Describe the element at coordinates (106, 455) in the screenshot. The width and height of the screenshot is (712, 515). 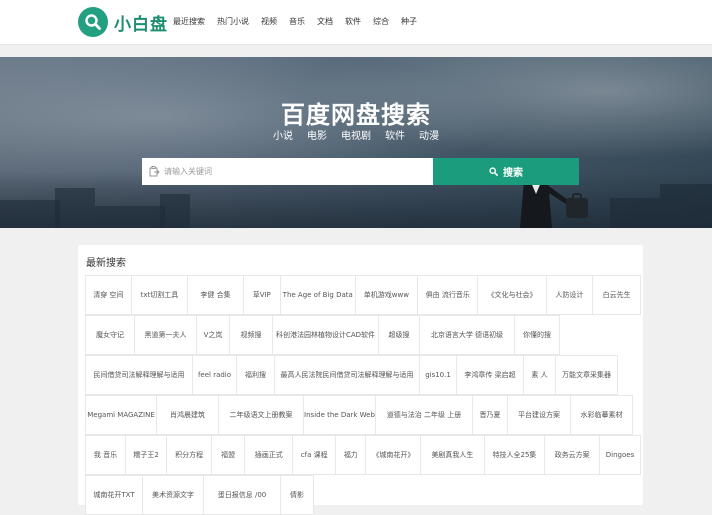
I see `recent-search-tag: 我 音乐` at that location.